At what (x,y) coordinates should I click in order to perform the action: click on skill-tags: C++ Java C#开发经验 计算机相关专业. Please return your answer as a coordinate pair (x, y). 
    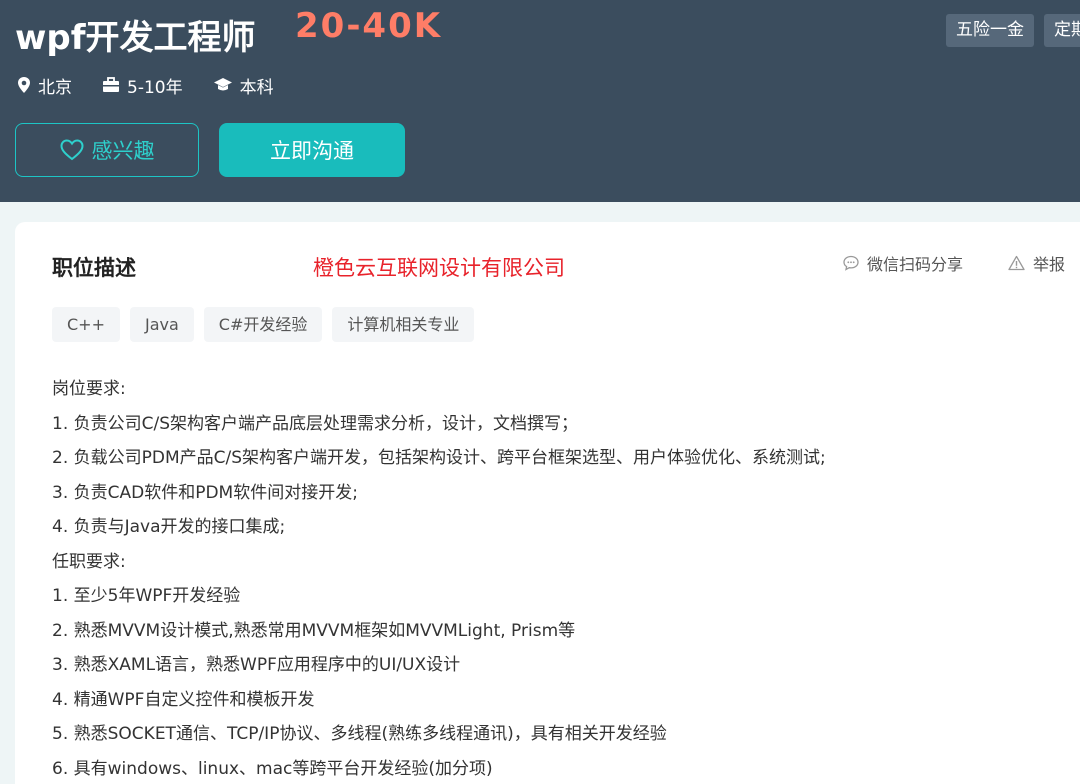
    Looking at the image, I should click on (268, 324).